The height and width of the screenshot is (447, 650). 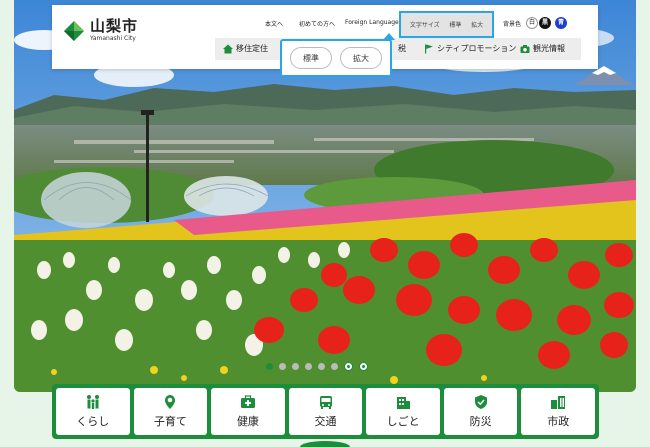 I want to click on flag-icon, so click(x=429, y=48).